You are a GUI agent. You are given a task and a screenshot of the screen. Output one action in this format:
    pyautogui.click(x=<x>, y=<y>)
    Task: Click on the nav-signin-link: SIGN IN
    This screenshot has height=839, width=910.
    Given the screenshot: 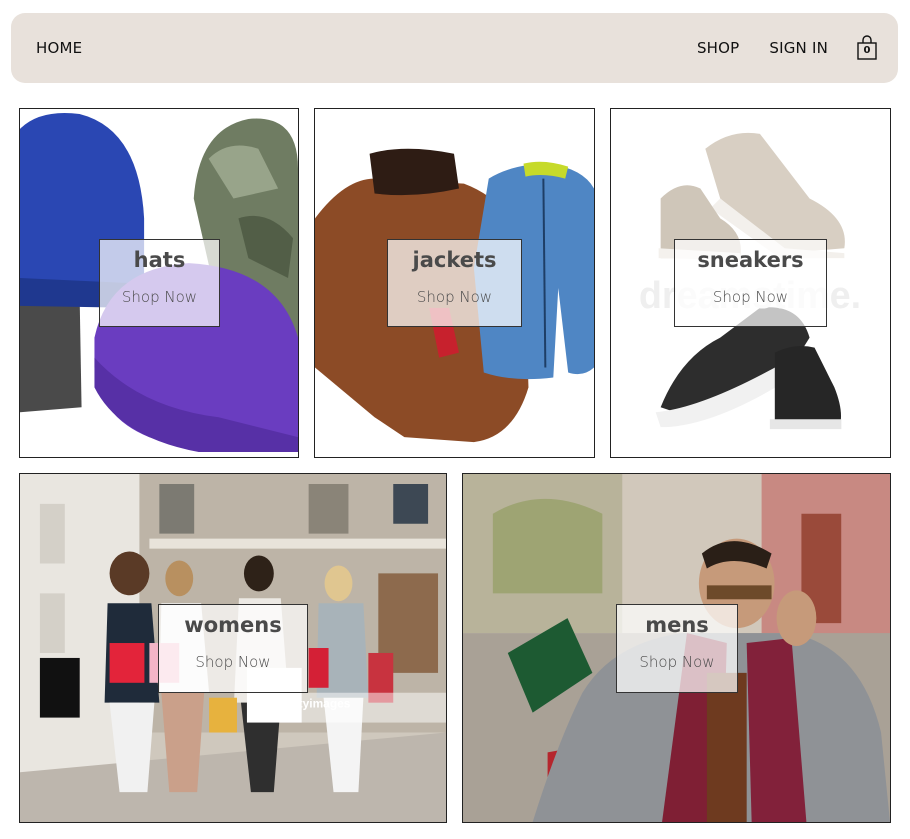 What is the action you would take?
    pyautogui.click(x=798, y=48)
    